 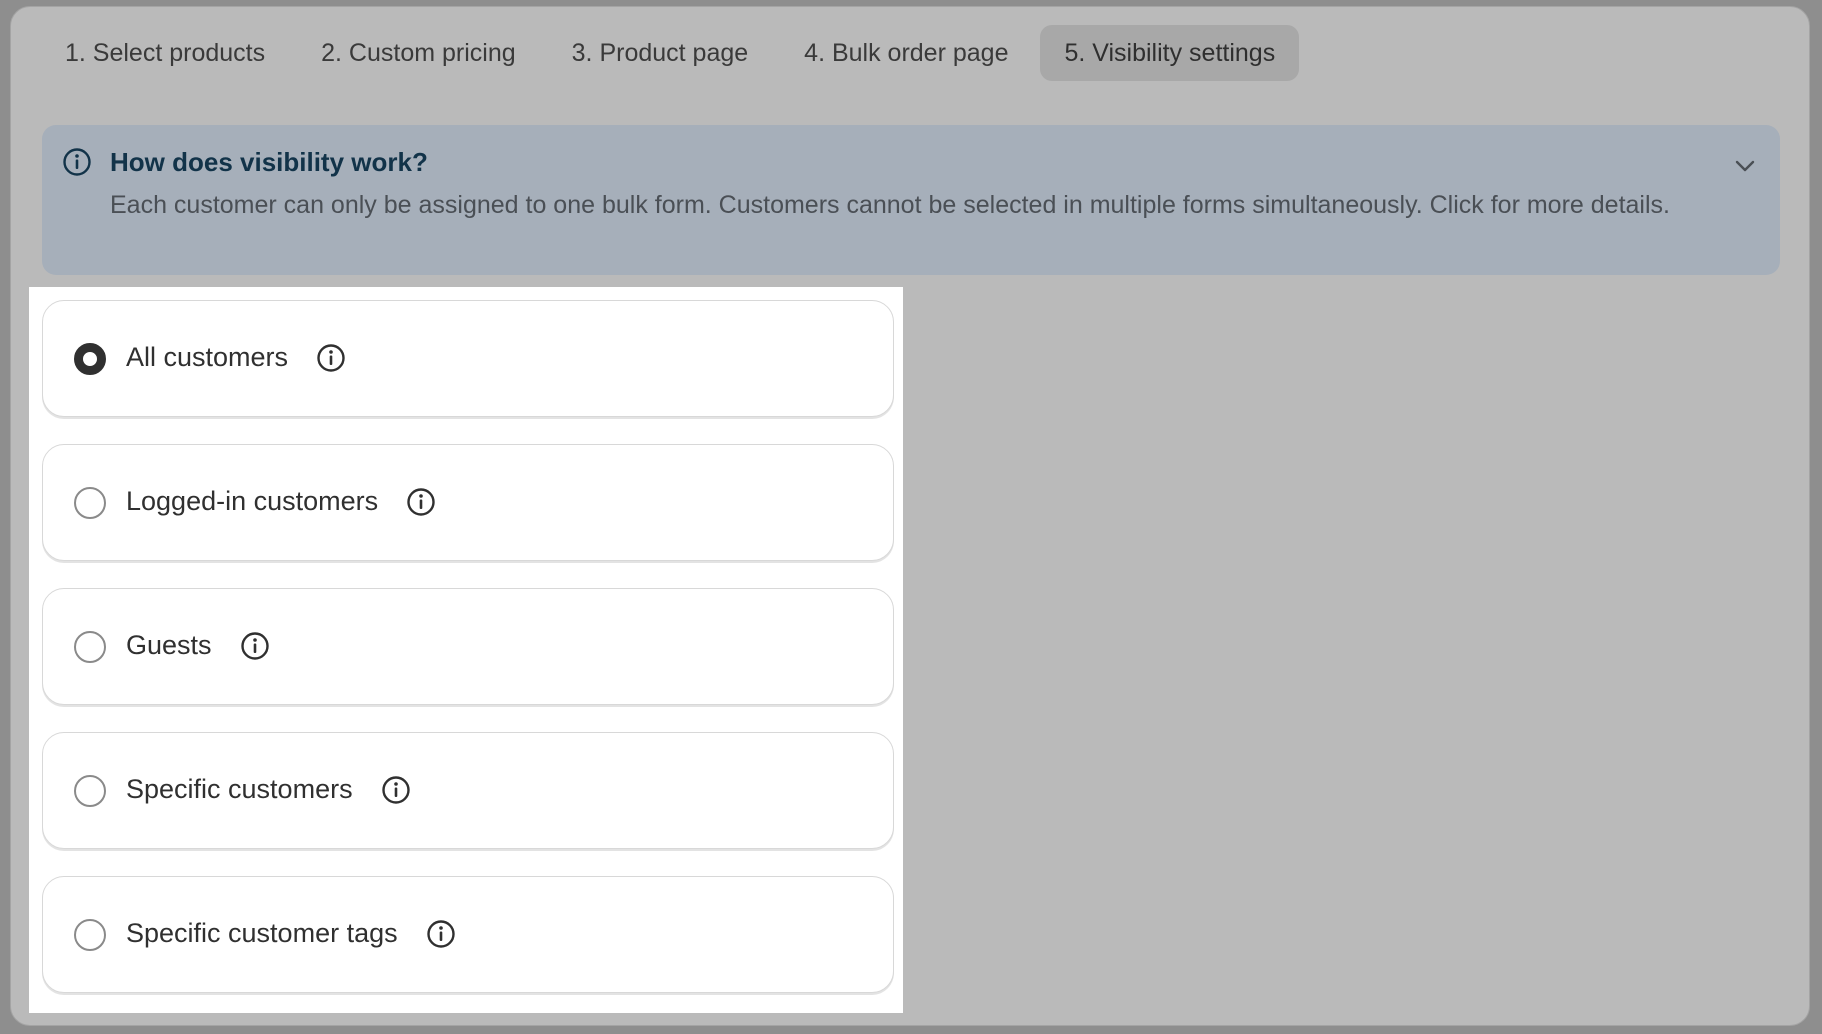 What do you see at coordinates (468, 790) in the screenshot?
I see `option-specific-customers: Specific customers` at bounding box center [468, 790].